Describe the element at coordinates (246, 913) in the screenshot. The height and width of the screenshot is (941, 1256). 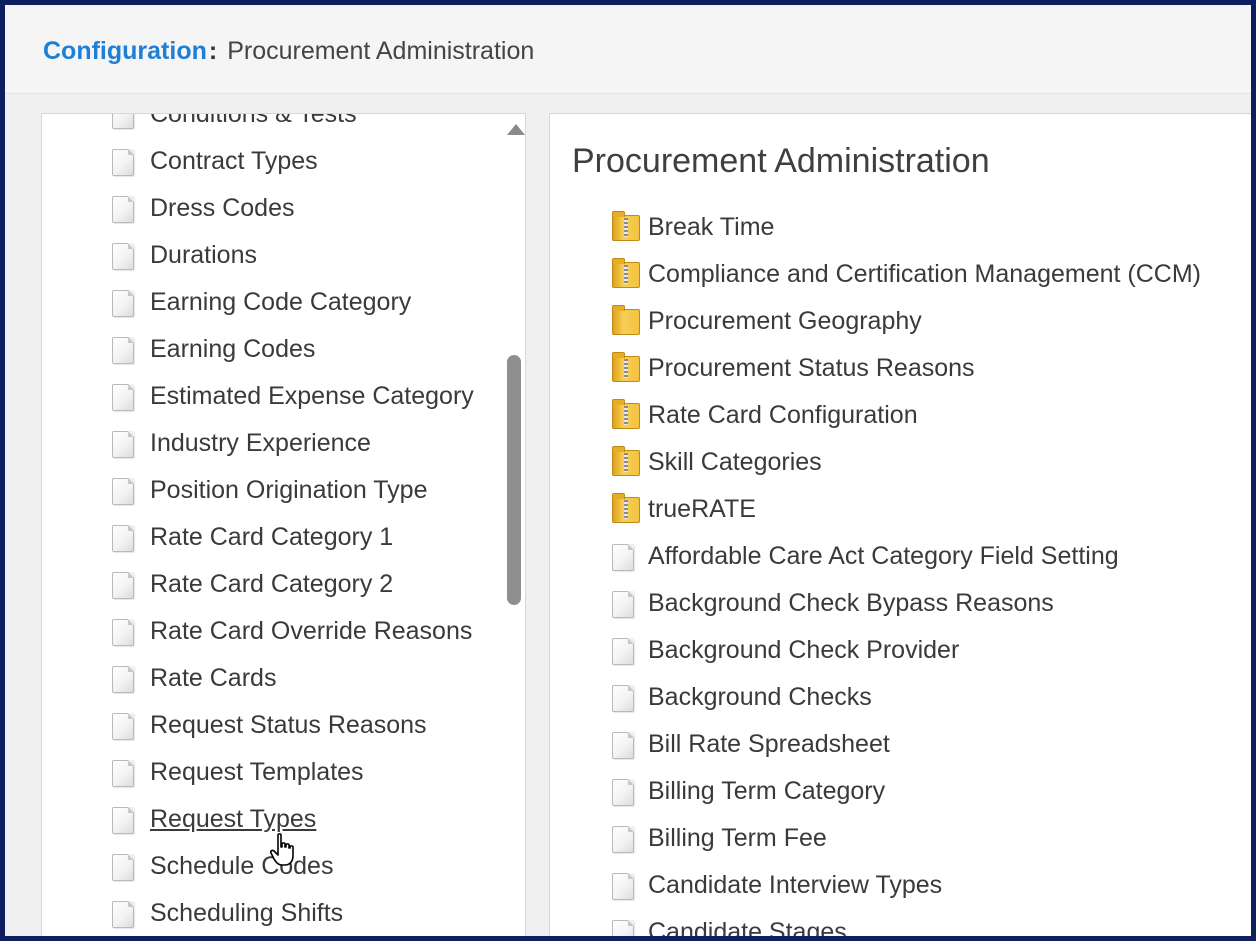
I see `left-nav-item-label: Scheduling Shifts` at that location.